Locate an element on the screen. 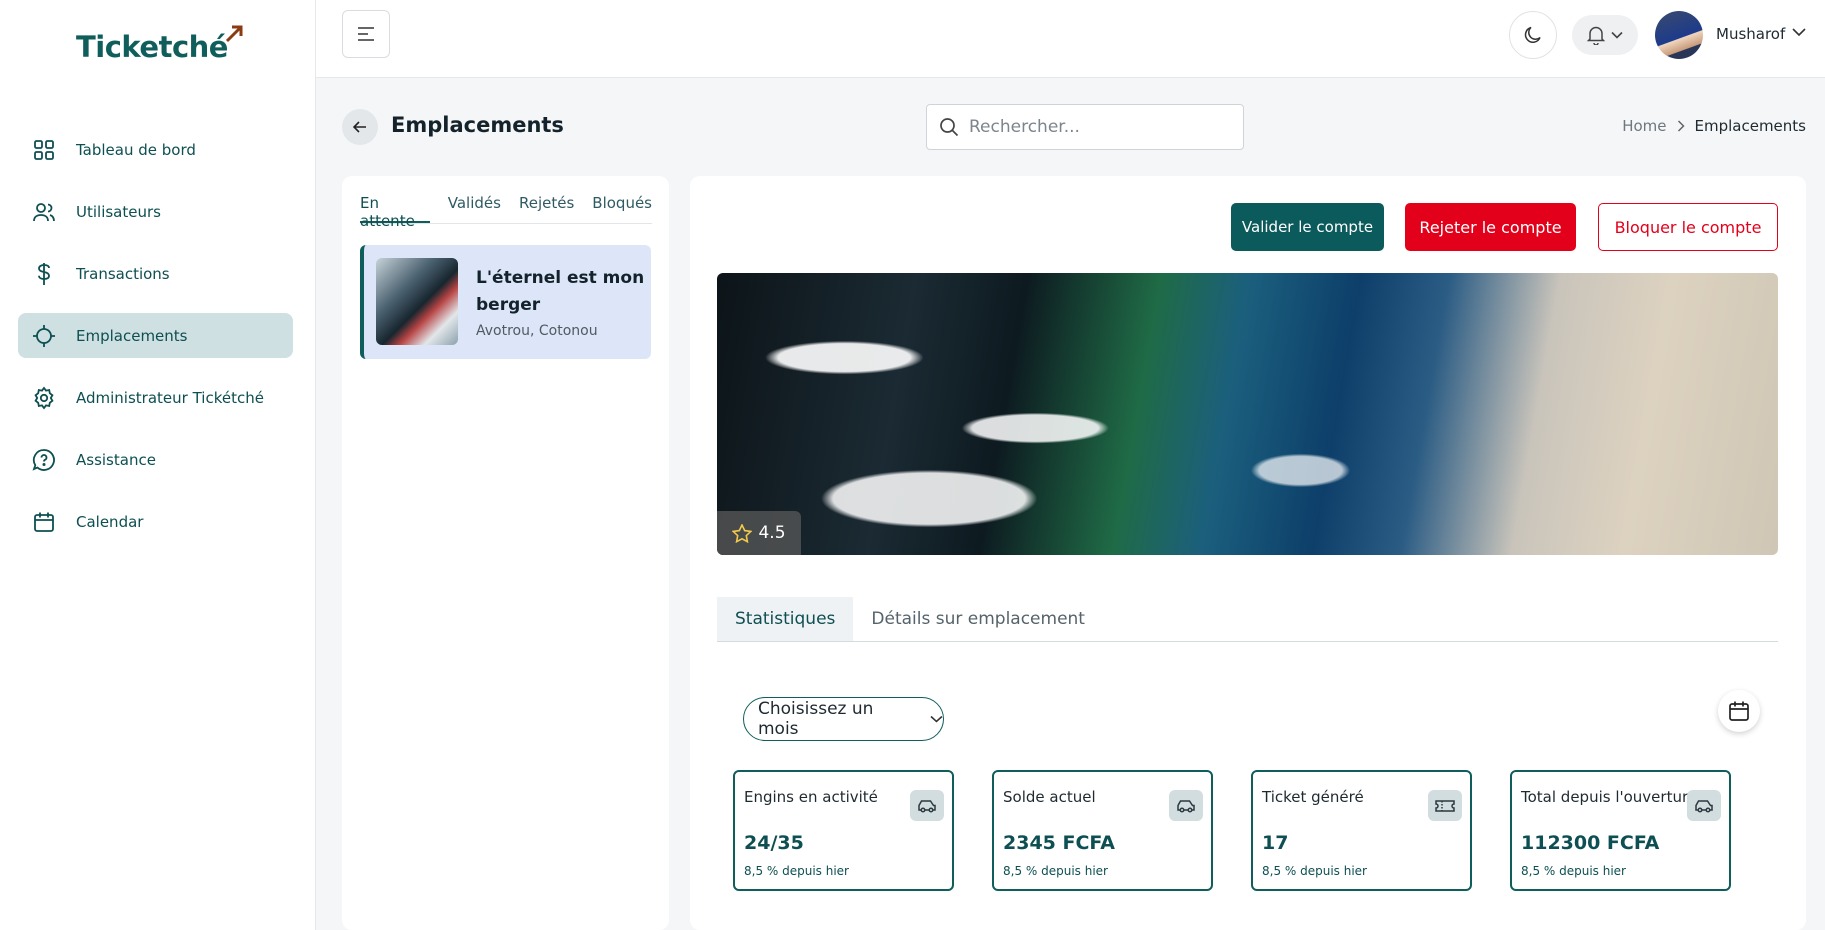 The image size is (1825, 930). tab-rejected: Rejetés is located at coordinates (546, 208).